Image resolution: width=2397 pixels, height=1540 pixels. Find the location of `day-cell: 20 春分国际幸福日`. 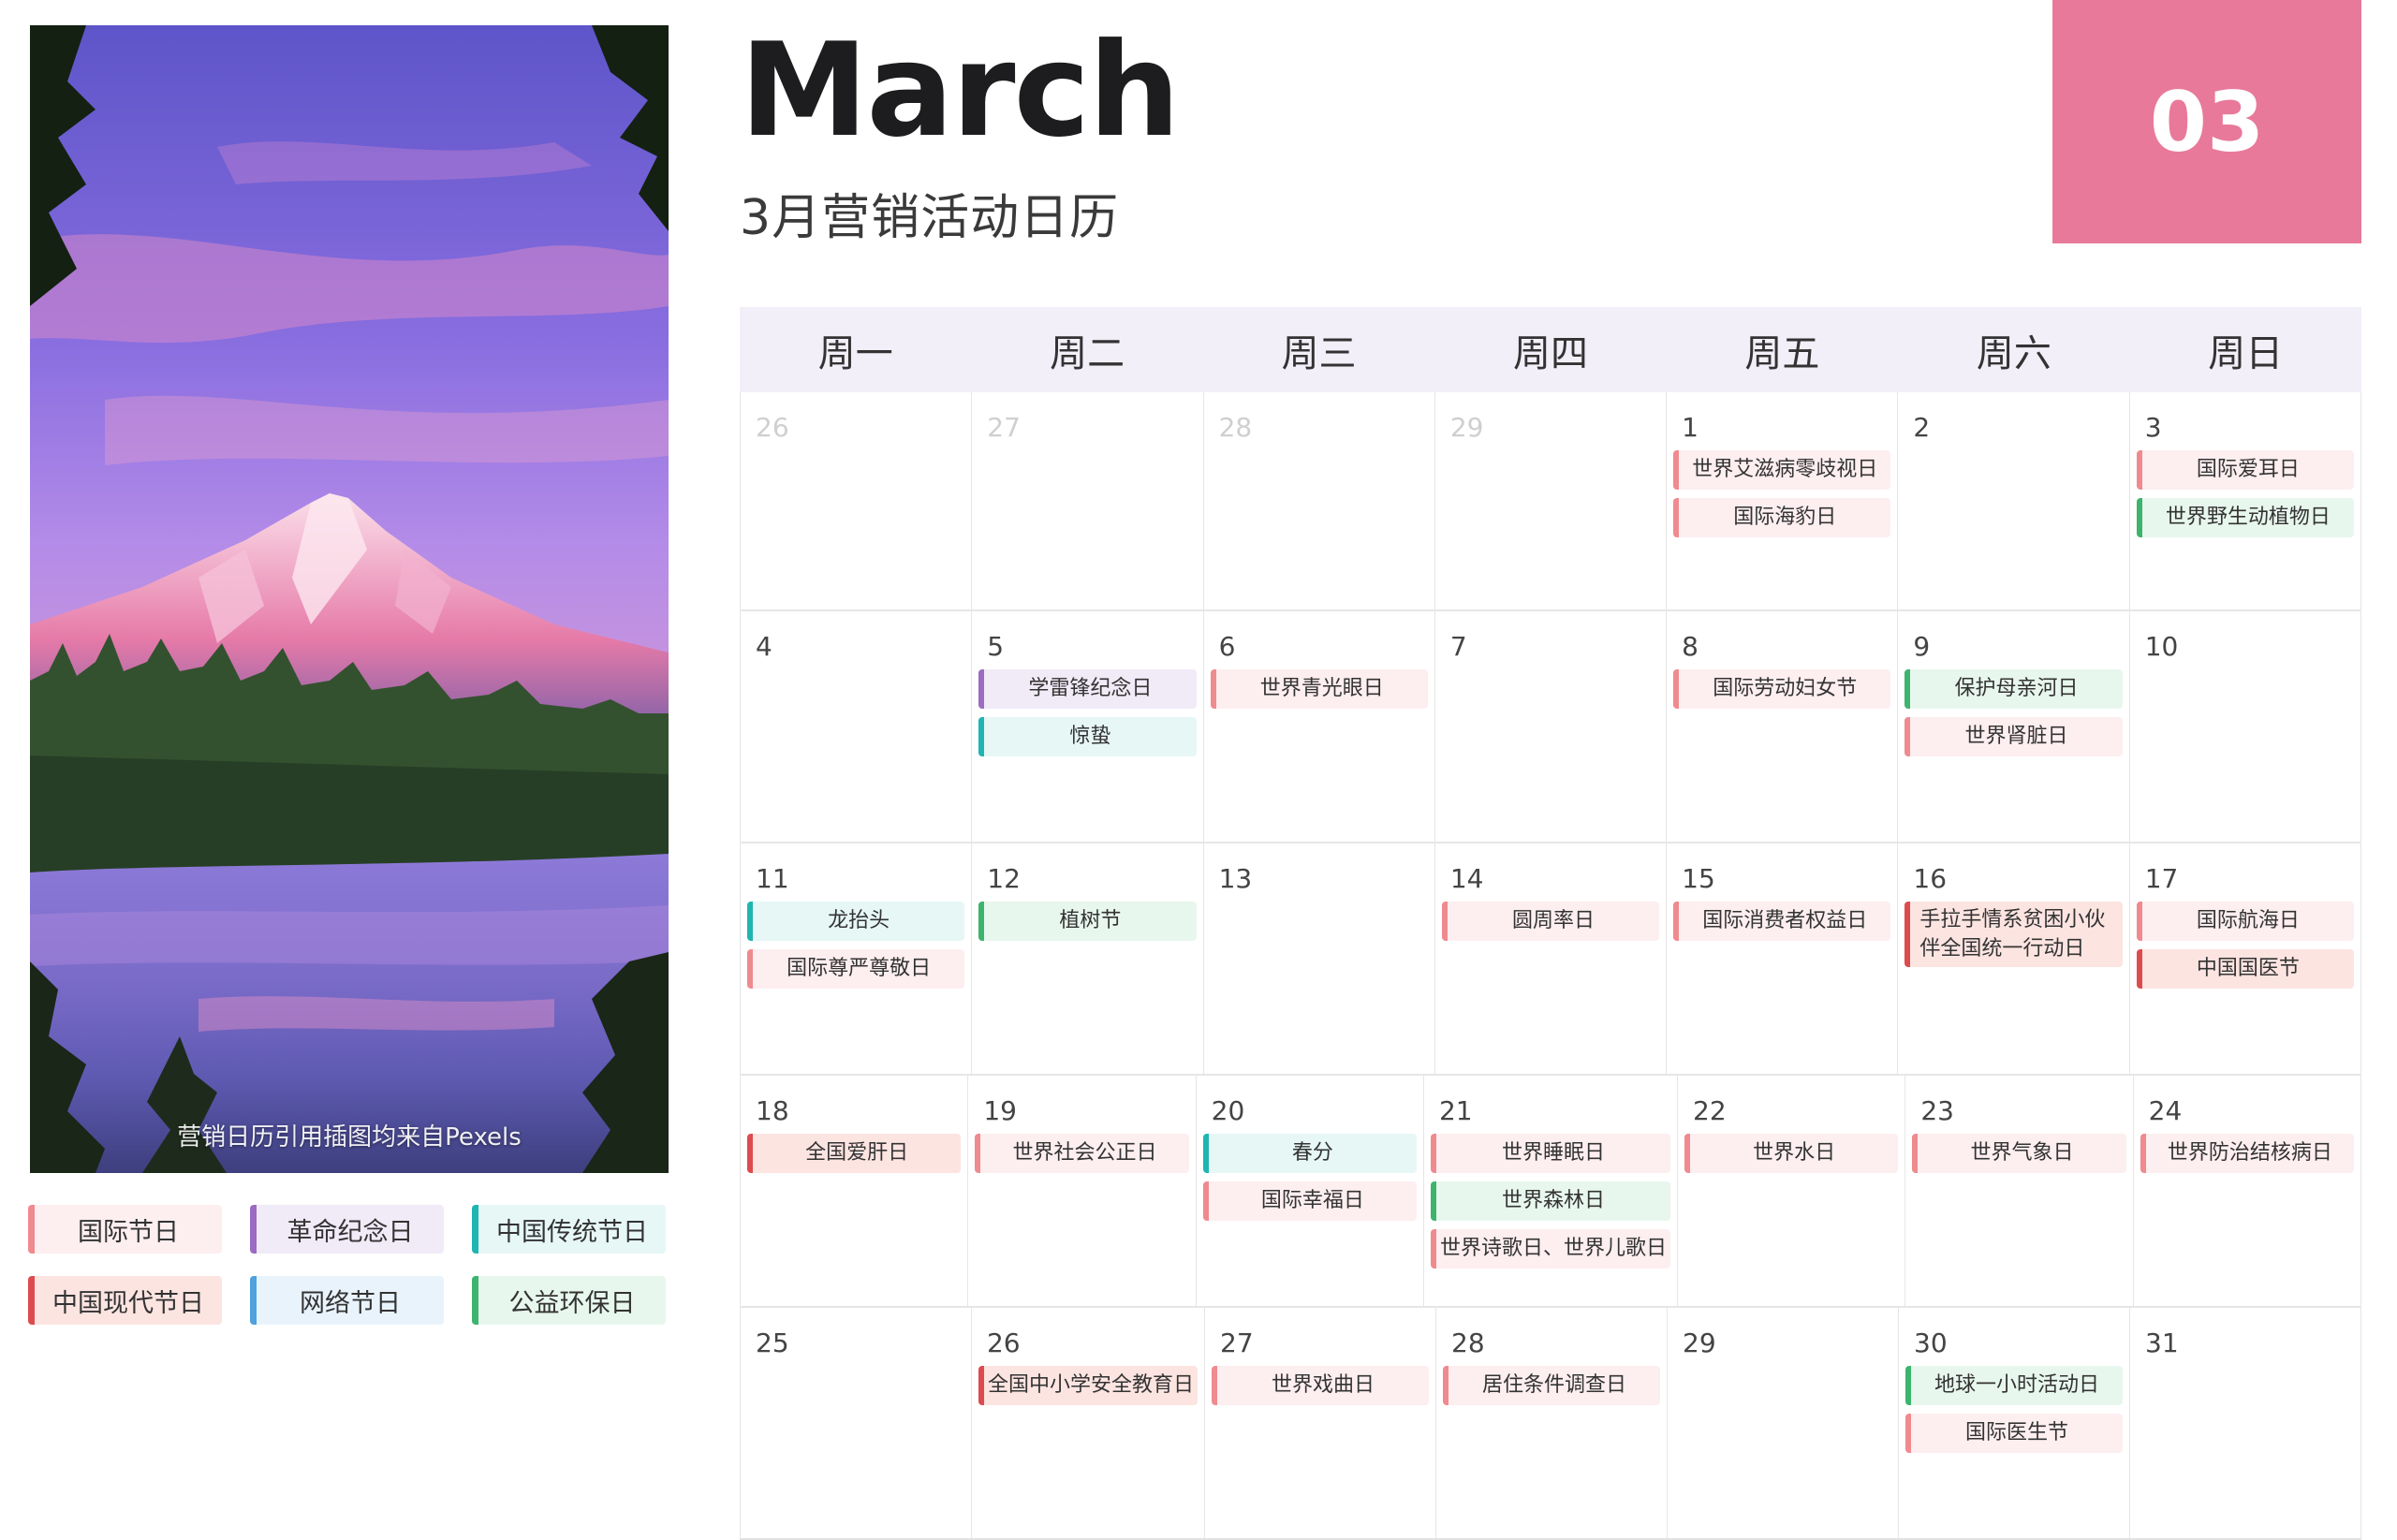

day-cell: 20 春分国际幸福日 is located at coordinates (1310, 1191).